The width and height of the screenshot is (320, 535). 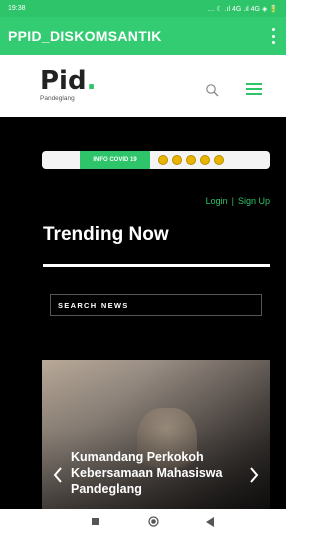 What do you see at coordinates (210, 522) in the screenshot?
I see `back-icon` at bounding box center [210, 522].